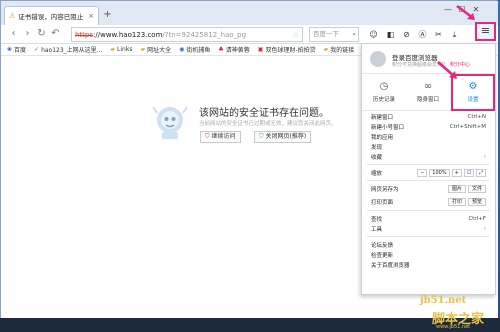 The width and height of the screenshot is (500, 332). I want to click on bookmark-item: ▰ 我的链接, so click(339, 49).